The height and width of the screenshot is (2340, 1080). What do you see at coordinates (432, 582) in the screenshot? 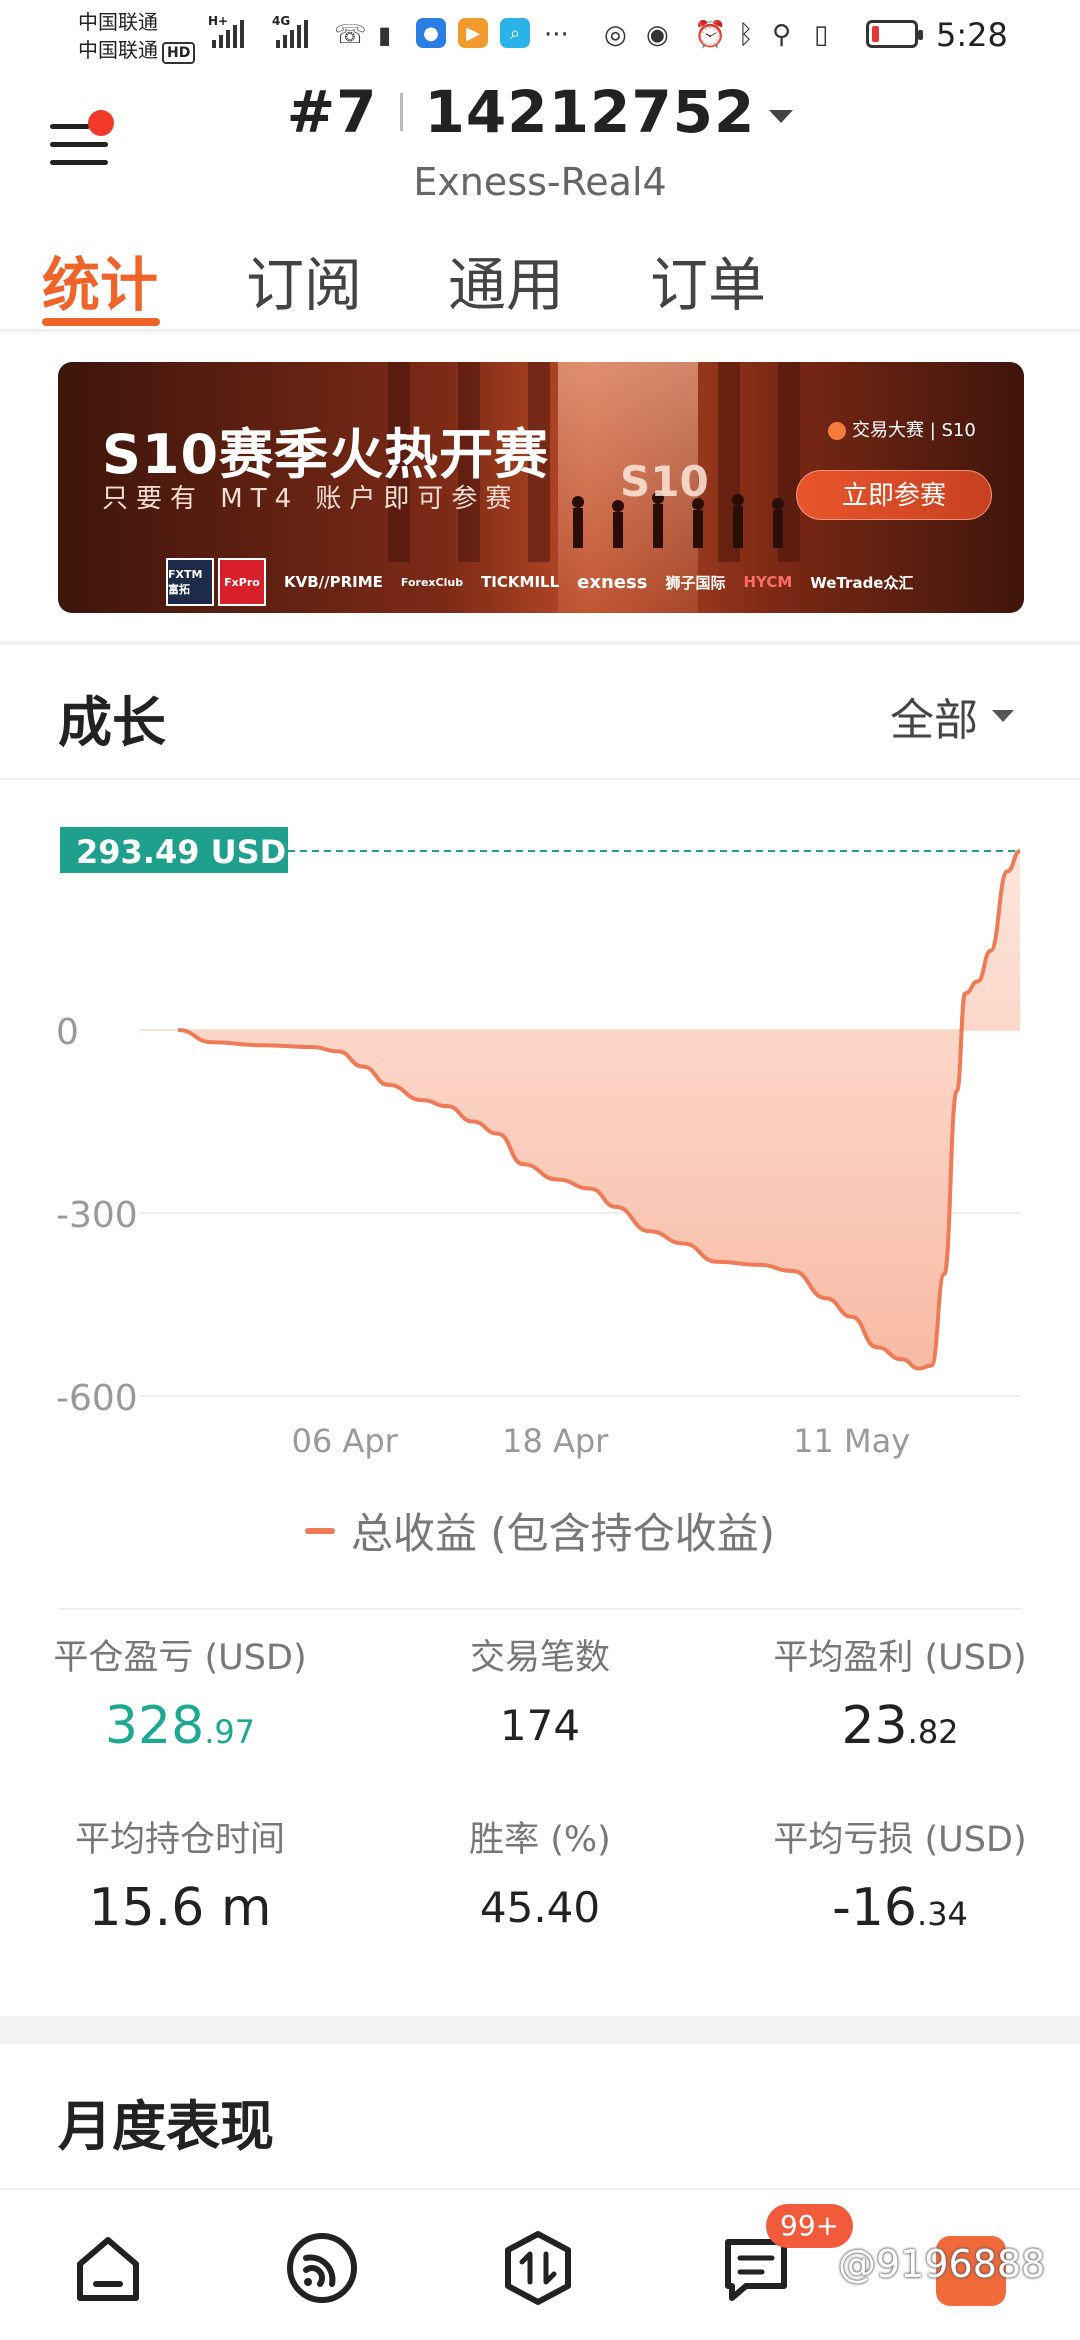
I see `sponsor-logo: ForexClub` at bounding box center [432, 582].